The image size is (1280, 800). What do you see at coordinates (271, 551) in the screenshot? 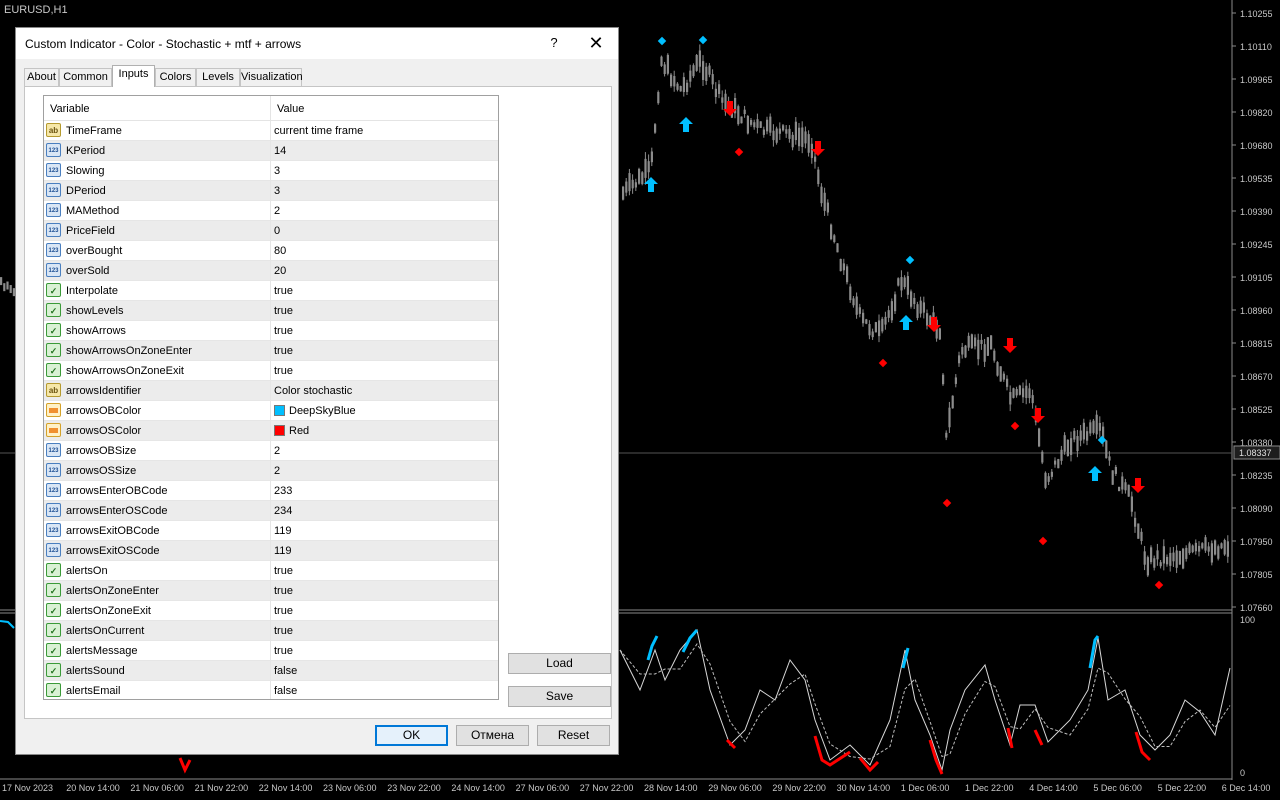
I see `param-row-arrowsexitoscode: 123 arrowsExitOSCode 119` at bounding box center [271, 551].